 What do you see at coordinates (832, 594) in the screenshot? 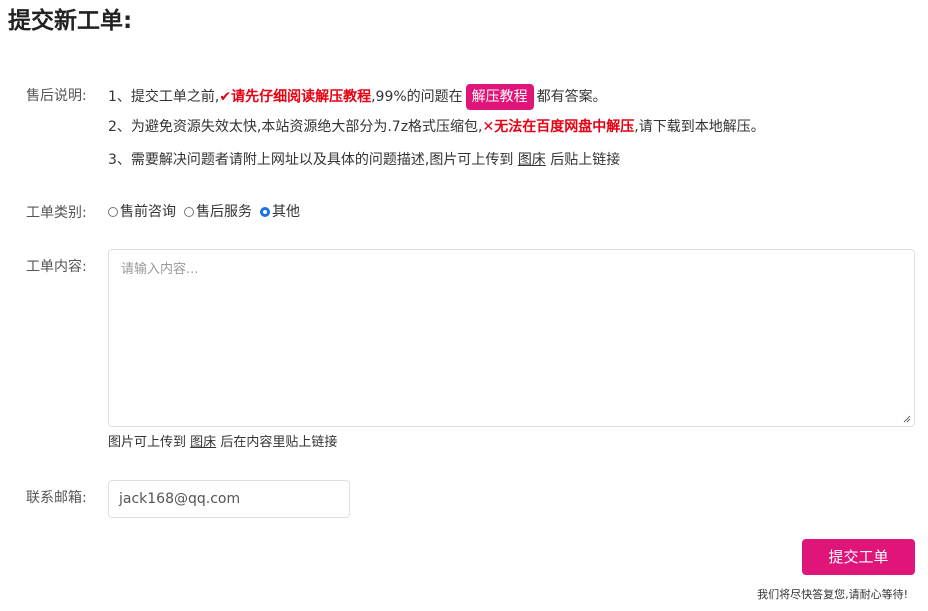
I see `submit-note: 我们将尽快答复您,请耐心等待!` at bounding box center [832, 594].